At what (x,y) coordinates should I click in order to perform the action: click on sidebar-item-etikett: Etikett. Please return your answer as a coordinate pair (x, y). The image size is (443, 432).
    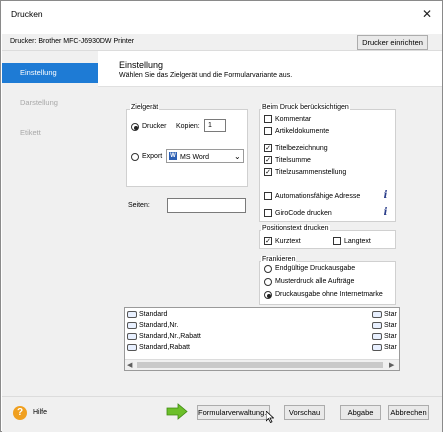
    Looking at the image, I should click on (50, 133).